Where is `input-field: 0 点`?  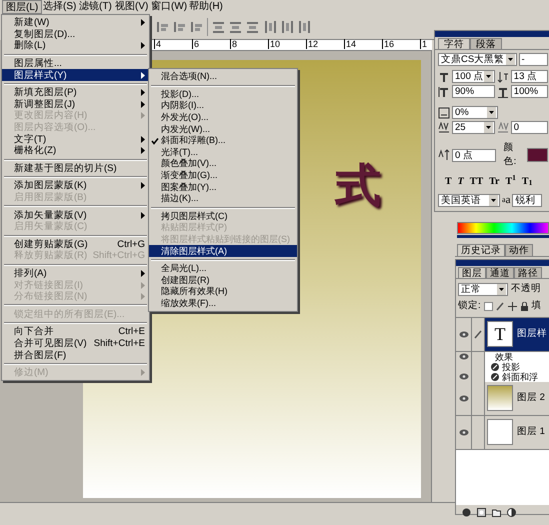 input-field: 0 点 is located at coordinates (474, 155).